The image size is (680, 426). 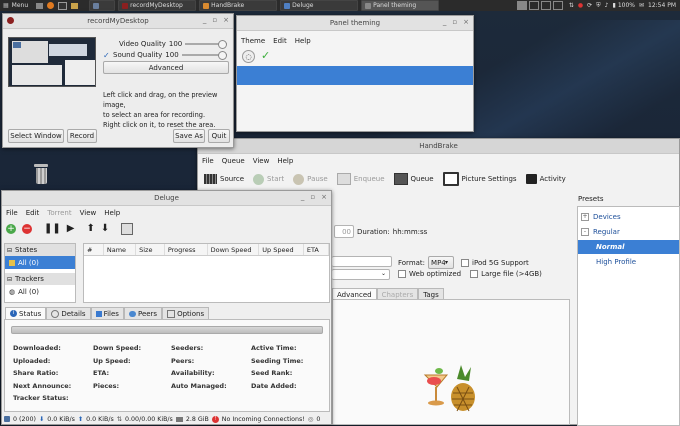 I want to click on menu-queue: Queue, so click(x=233, y=161).